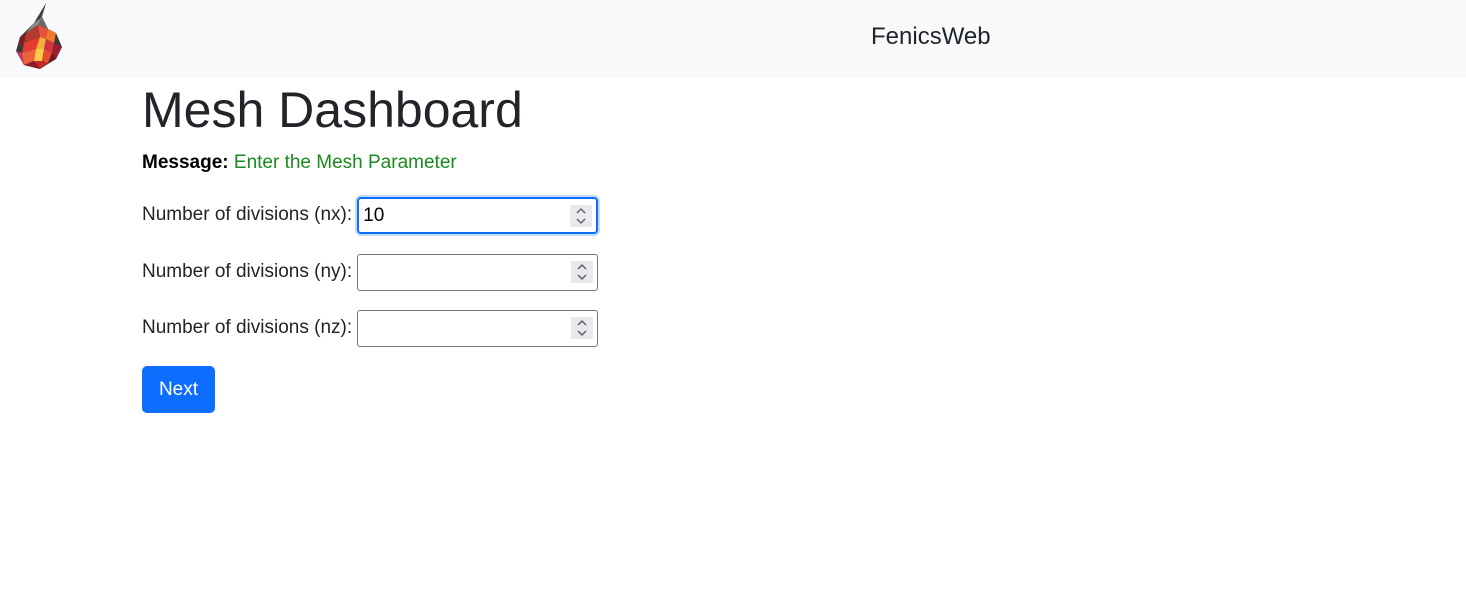  What do you see at coordinates (931, 37) in the screenshot?
I see `brand-title: FenicsWeb` at bounding box center [931, 37].